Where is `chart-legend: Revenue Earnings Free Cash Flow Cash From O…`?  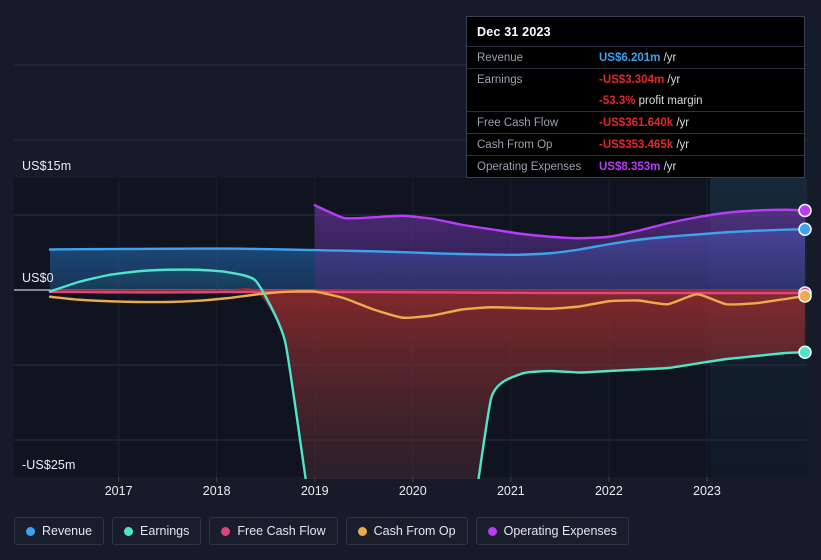
chart-legend: Revenue Earnings Free Cash Flow Cash From O… is located at coordinates (321, 531).